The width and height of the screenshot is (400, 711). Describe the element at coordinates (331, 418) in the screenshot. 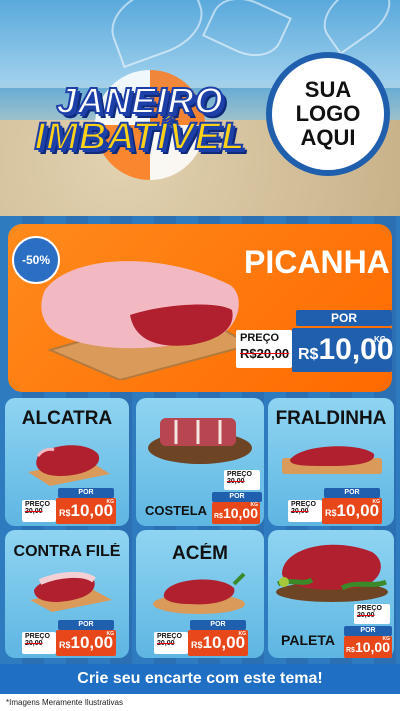

I see `product-name: FRALDINHA` at that location.